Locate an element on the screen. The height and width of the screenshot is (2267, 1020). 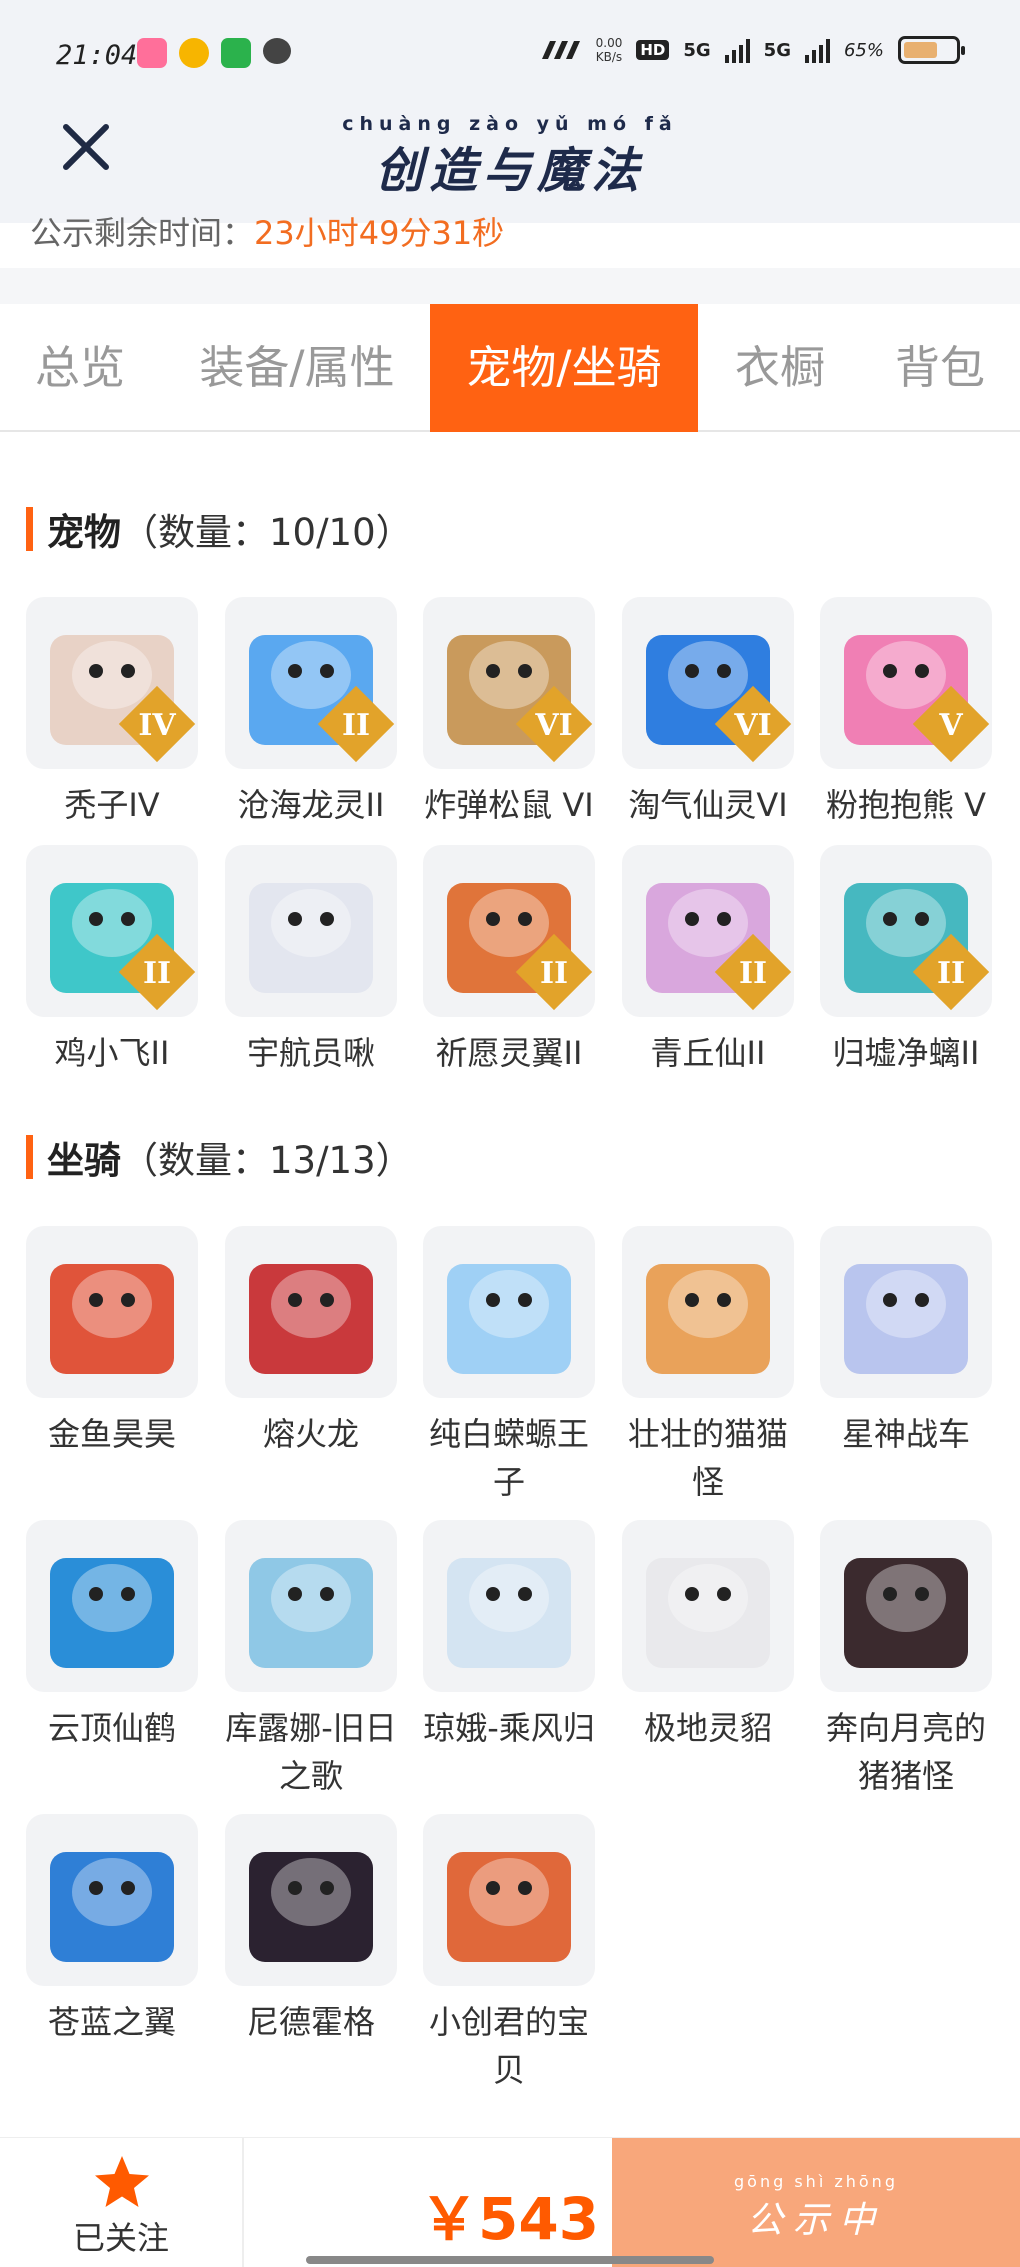
item-name: 淘气仙灵VI is located at coordinates (708, 805).